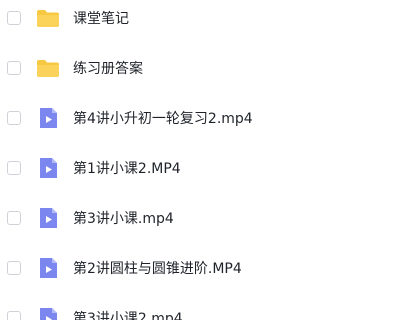 The height and width of the screenshot is (320, 397). What do you see at coordinates (101, 19) in the screenshot?
I see `file-name: 课堂笔记` at bounding box center [101, 19].